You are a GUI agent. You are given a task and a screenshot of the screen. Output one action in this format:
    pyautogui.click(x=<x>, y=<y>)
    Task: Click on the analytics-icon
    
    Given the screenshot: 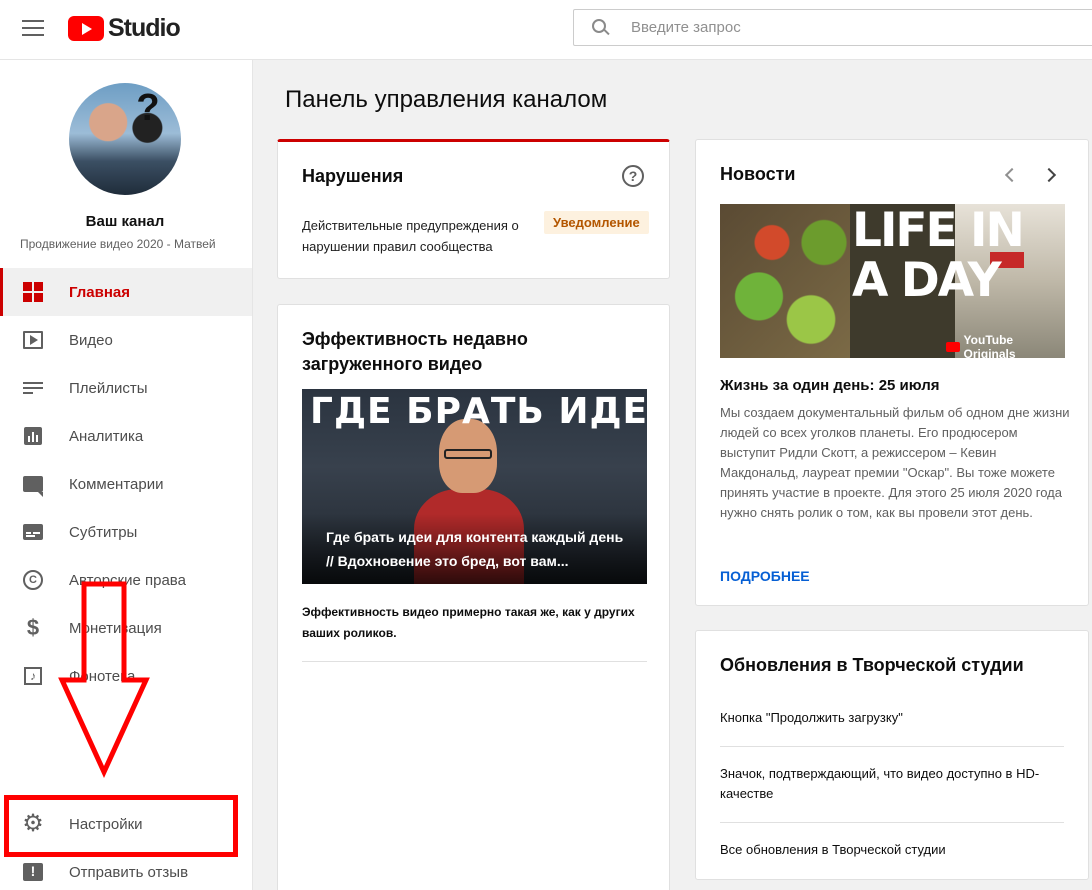 What is the action you would take?
    pyautogui.click(x=33, y=436)
    